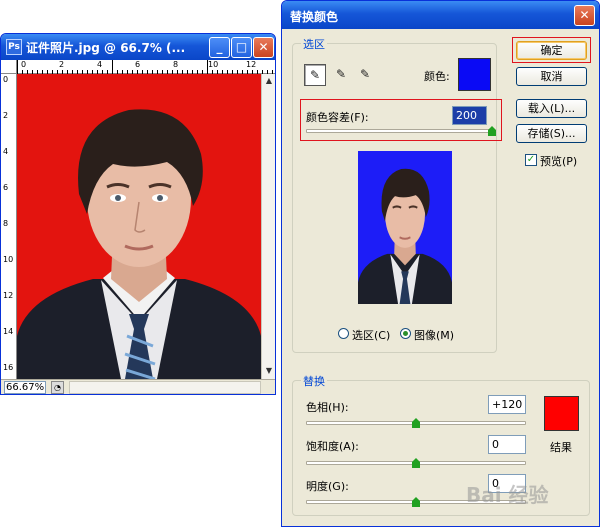 The width and height of the screenshot is (600, 527). I want to click on hue-input: +120, so click(507, 404).